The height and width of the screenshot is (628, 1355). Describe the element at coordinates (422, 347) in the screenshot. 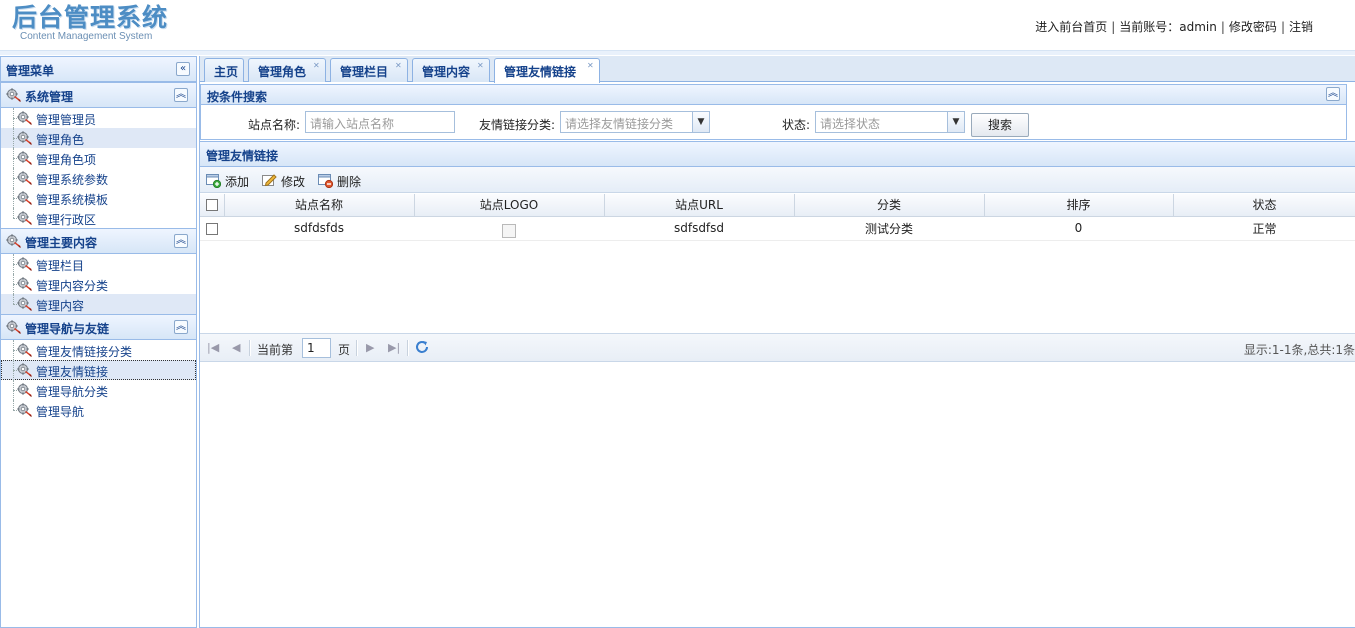

I see `refresh-icon` at that location.